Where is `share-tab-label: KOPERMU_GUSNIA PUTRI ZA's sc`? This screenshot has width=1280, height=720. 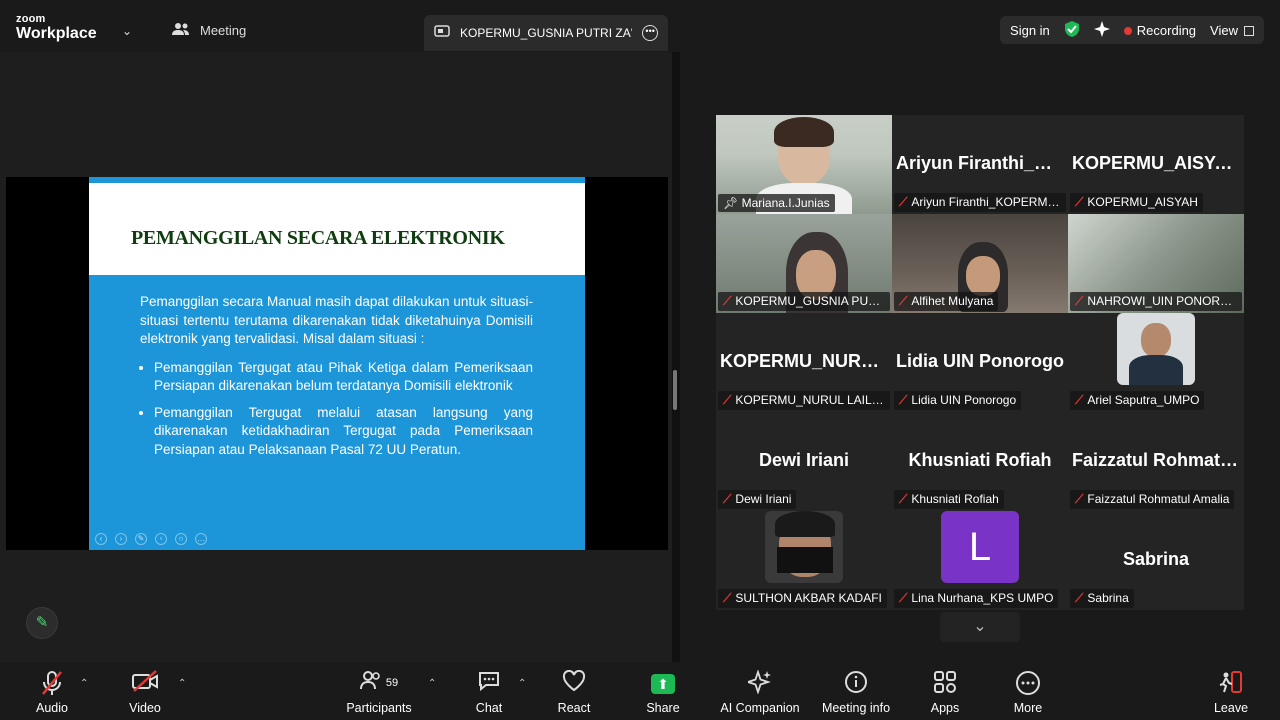
share-tab-label: KOPERMU_GUSNIA PUTRI ZA's sc is located at coordinates (546, 33).